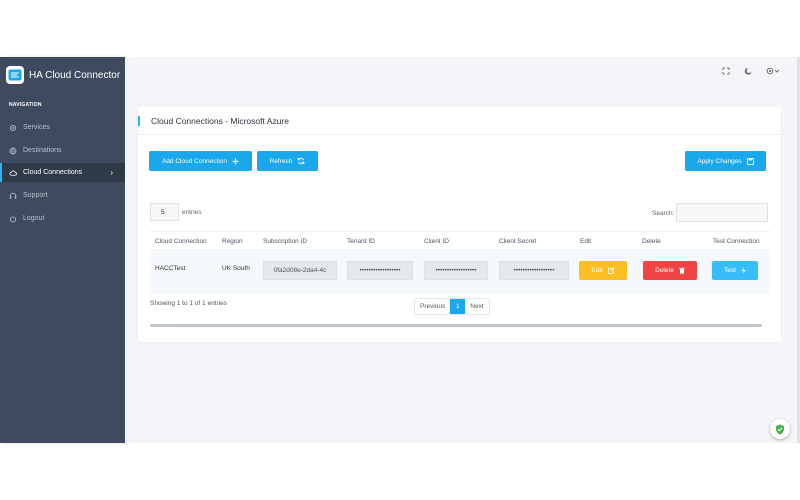 The image size is (800, 500). Describe the element at coordinates (651, 241) in the screenshot. I see `column-header-delete: Delete` at that location.